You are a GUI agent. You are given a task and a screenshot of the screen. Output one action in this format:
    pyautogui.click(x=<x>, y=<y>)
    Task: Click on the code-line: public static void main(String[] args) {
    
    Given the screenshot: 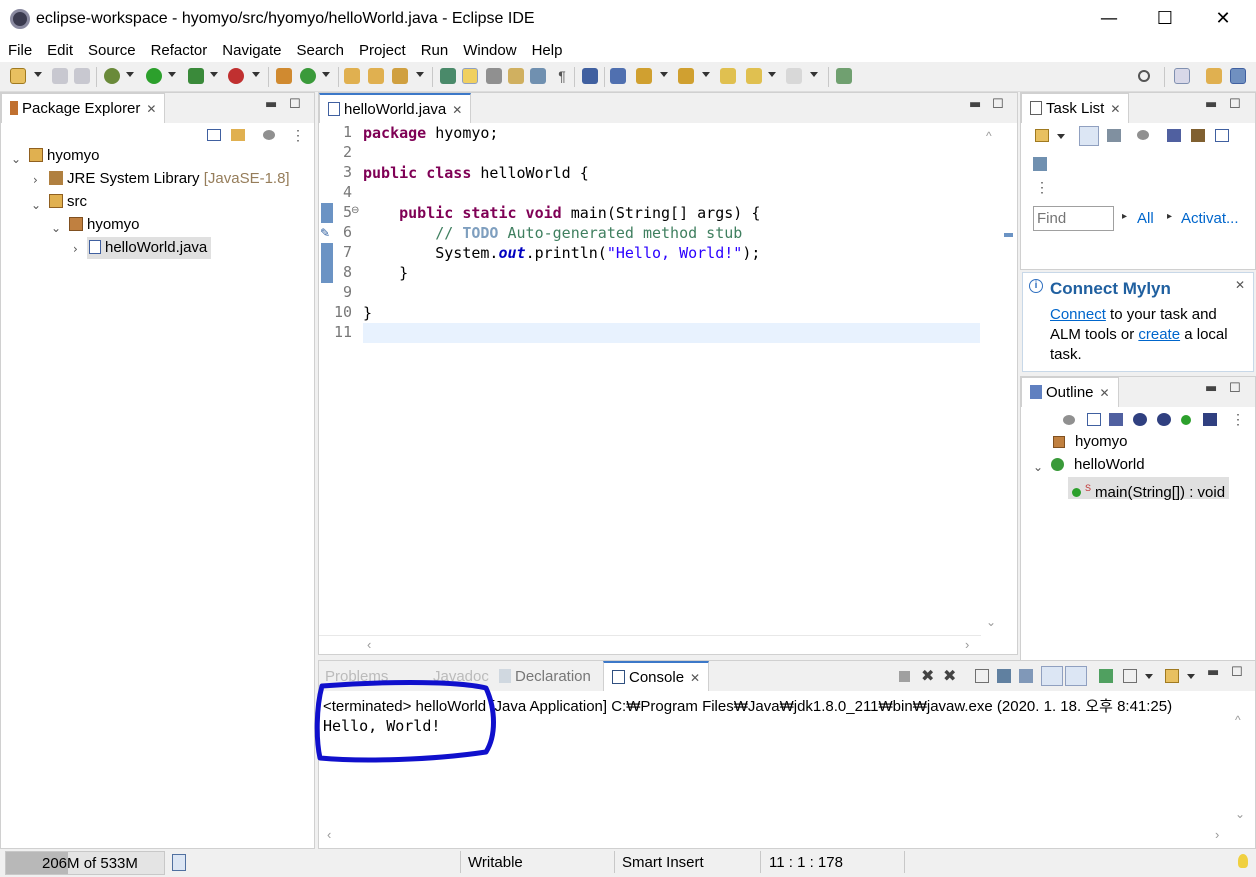 What is the action you would take?
    pyautogui.click(x=561, y=213)
    